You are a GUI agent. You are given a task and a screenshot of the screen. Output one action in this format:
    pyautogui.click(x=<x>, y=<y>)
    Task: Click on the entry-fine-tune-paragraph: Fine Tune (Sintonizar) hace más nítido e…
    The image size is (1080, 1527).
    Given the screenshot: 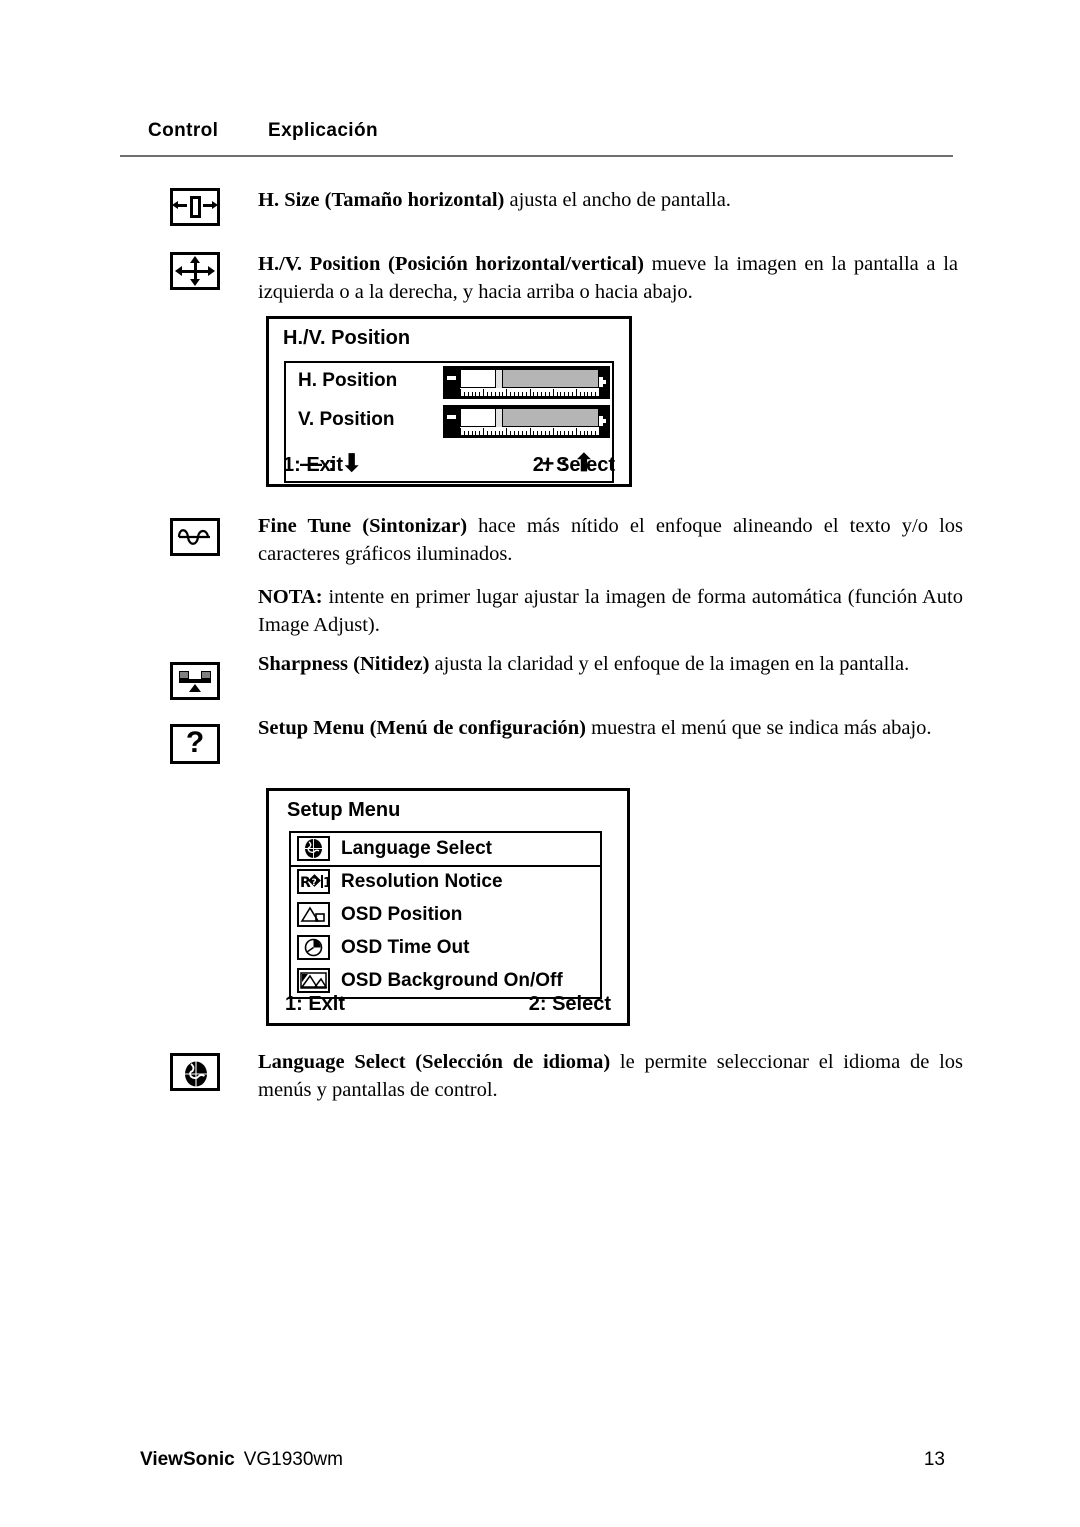 What is the action you would take?
    pyautogui.click(x=610, y=540)
    